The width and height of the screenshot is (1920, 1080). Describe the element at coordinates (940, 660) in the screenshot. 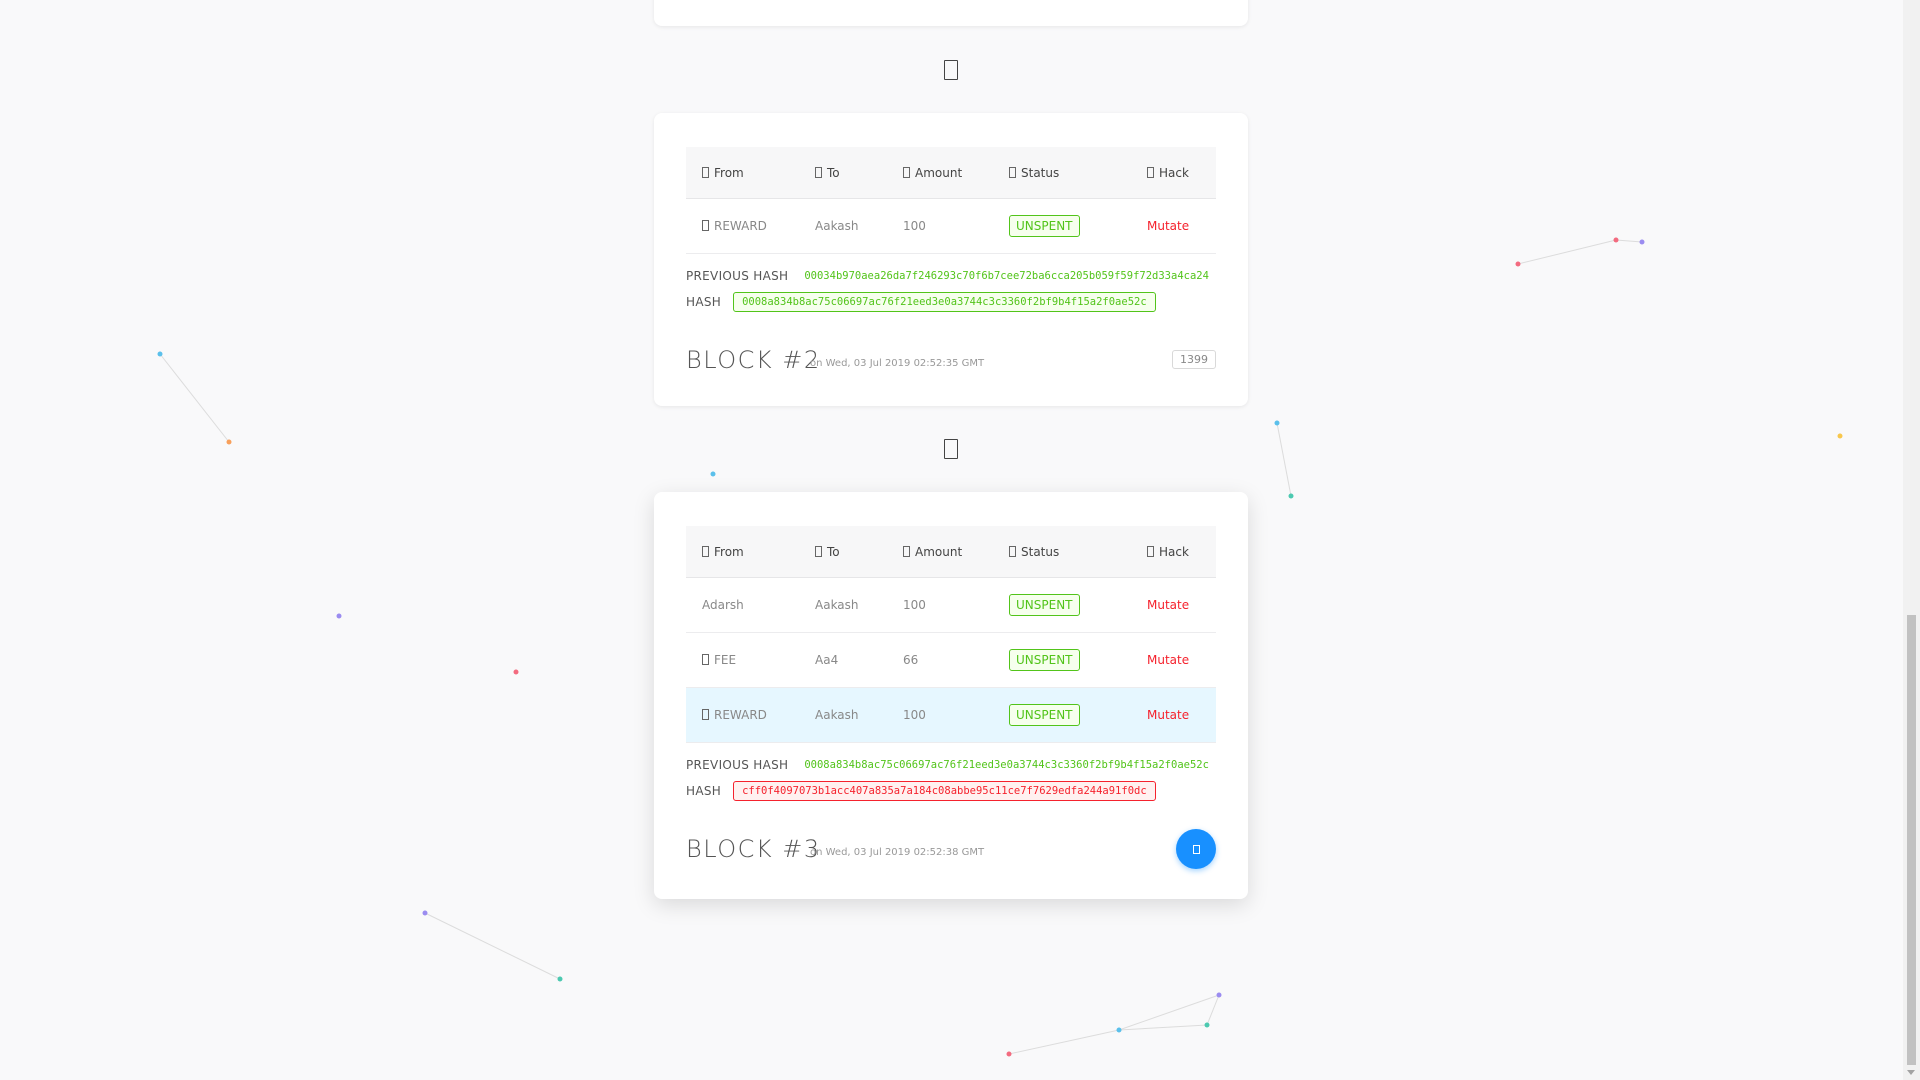

I see `cell-amount: 66` at that location.